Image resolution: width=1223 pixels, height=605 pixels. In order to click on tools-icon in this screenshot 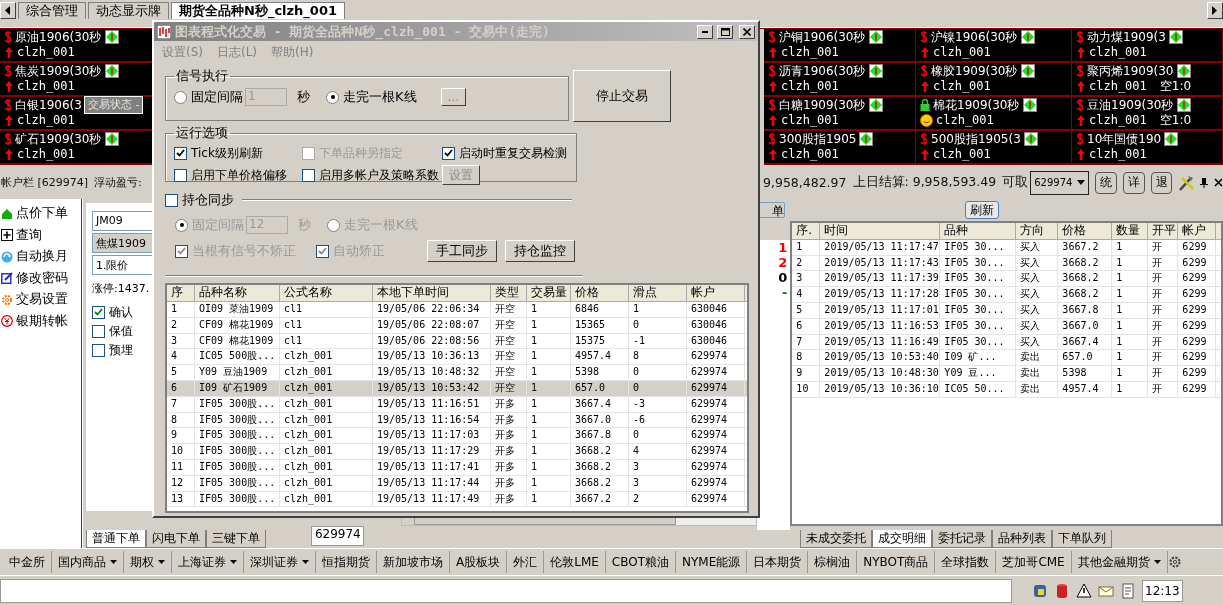, I will do `click(1186, 182)`.